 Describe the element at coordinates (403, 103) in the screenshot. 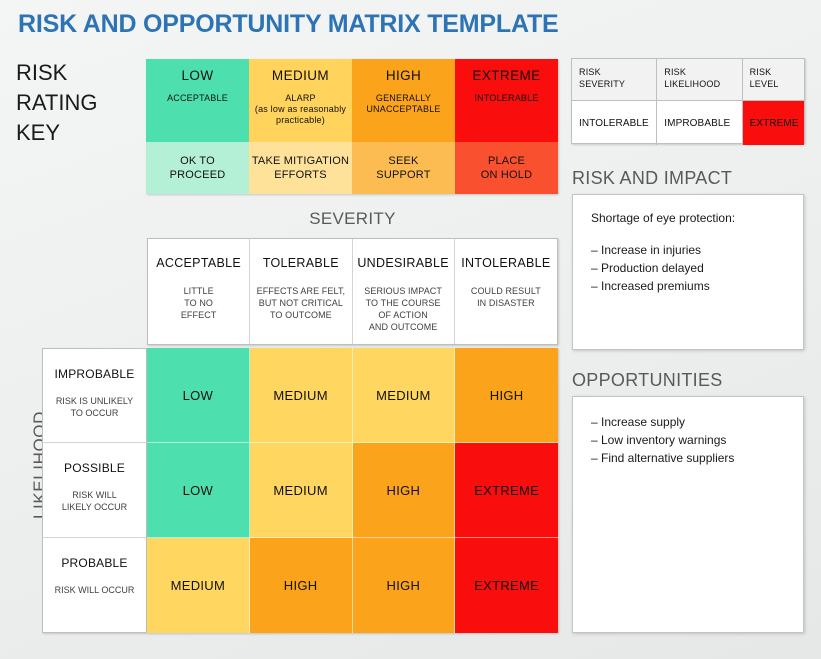

I see `key-level-descriptor: GENERALLY UNACCEPTABLE` at that location.